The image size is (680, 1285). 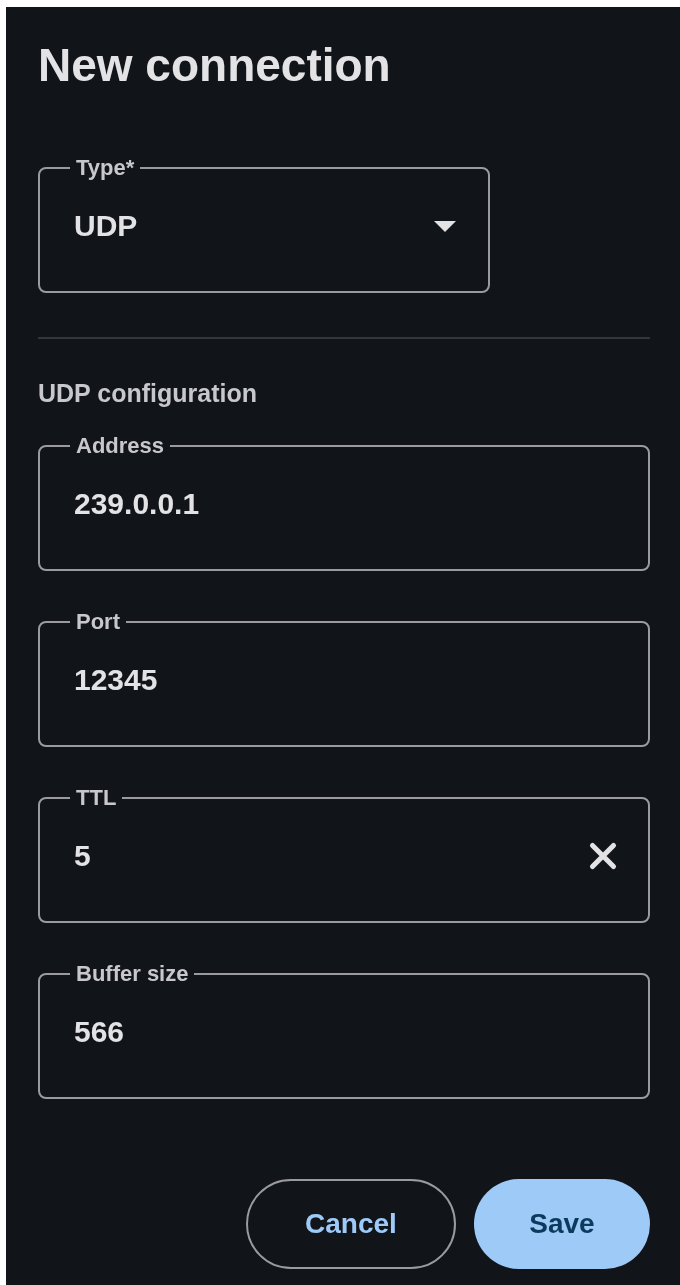 What do you see at coordinates (137, 504) in the screenshot?
I see `field-value: 239.0.0.1` at bounding box center [137, 504].